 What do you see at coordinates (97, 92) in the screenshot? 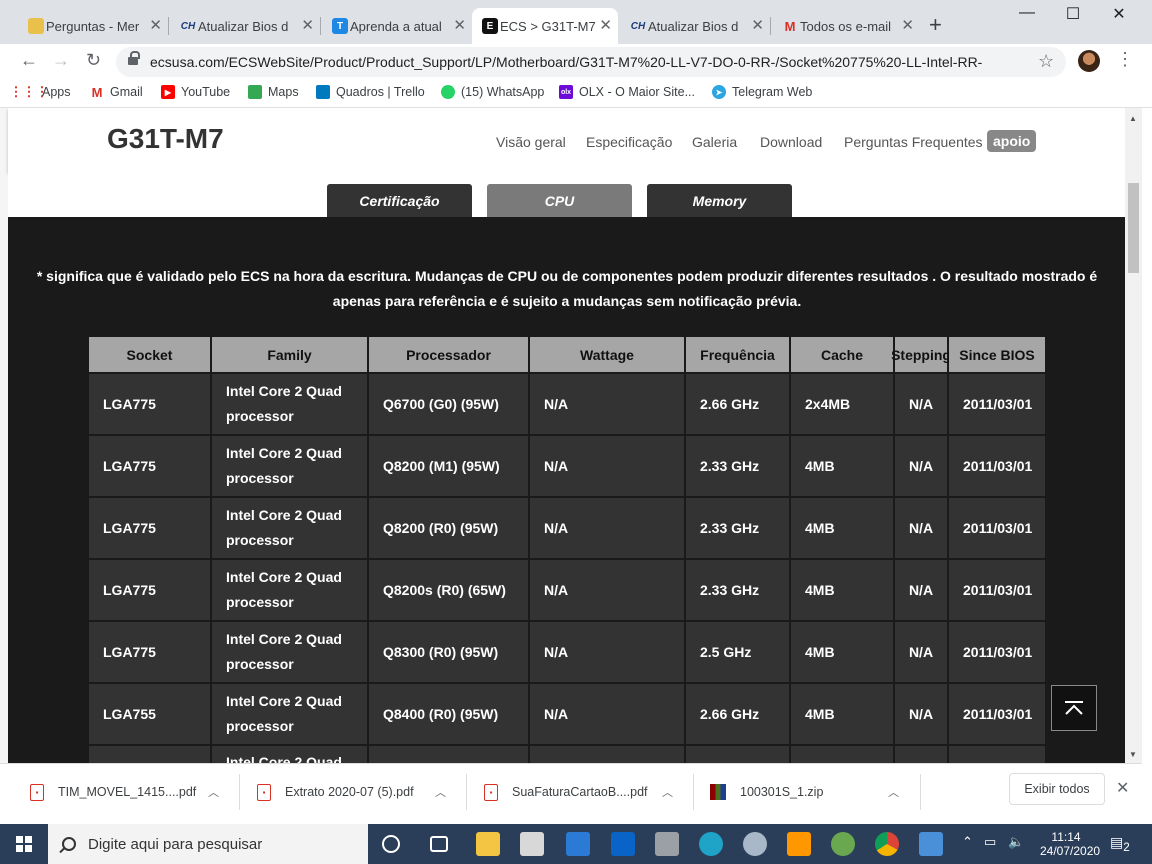
I see `gmail-icon: M` at bounding box center [97, 92].